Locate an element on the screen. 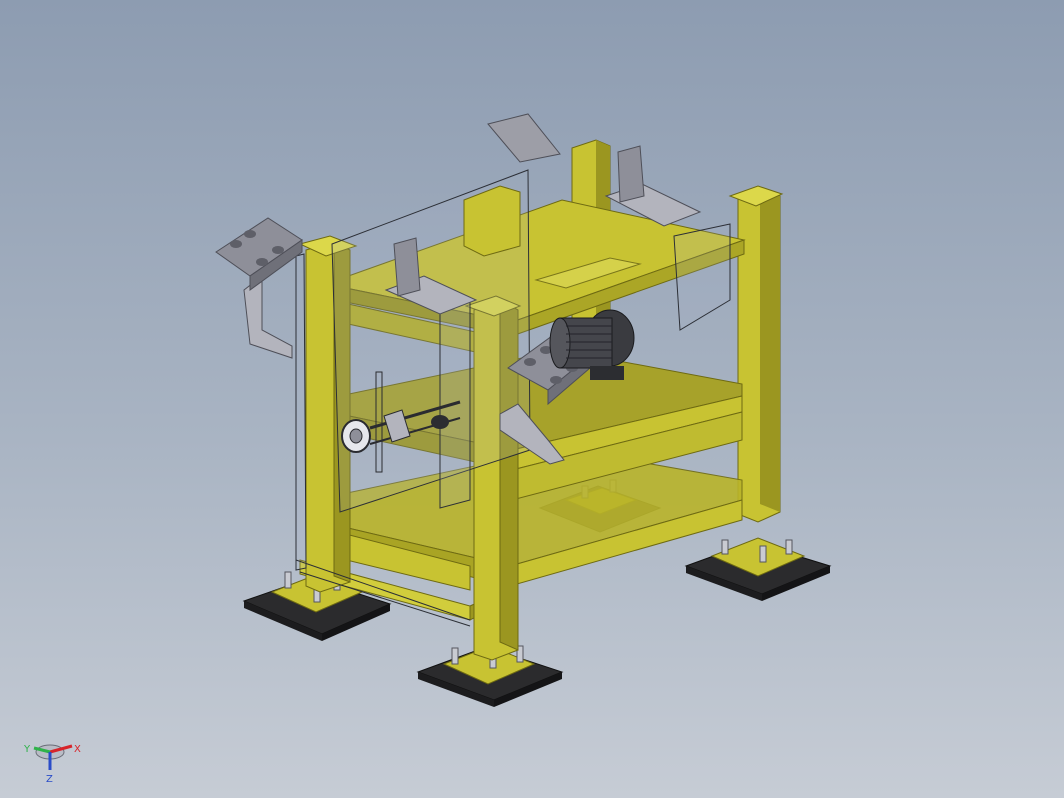 This screenshot has height=798, width=1064. handle-left is located at coordinates (259, 247).